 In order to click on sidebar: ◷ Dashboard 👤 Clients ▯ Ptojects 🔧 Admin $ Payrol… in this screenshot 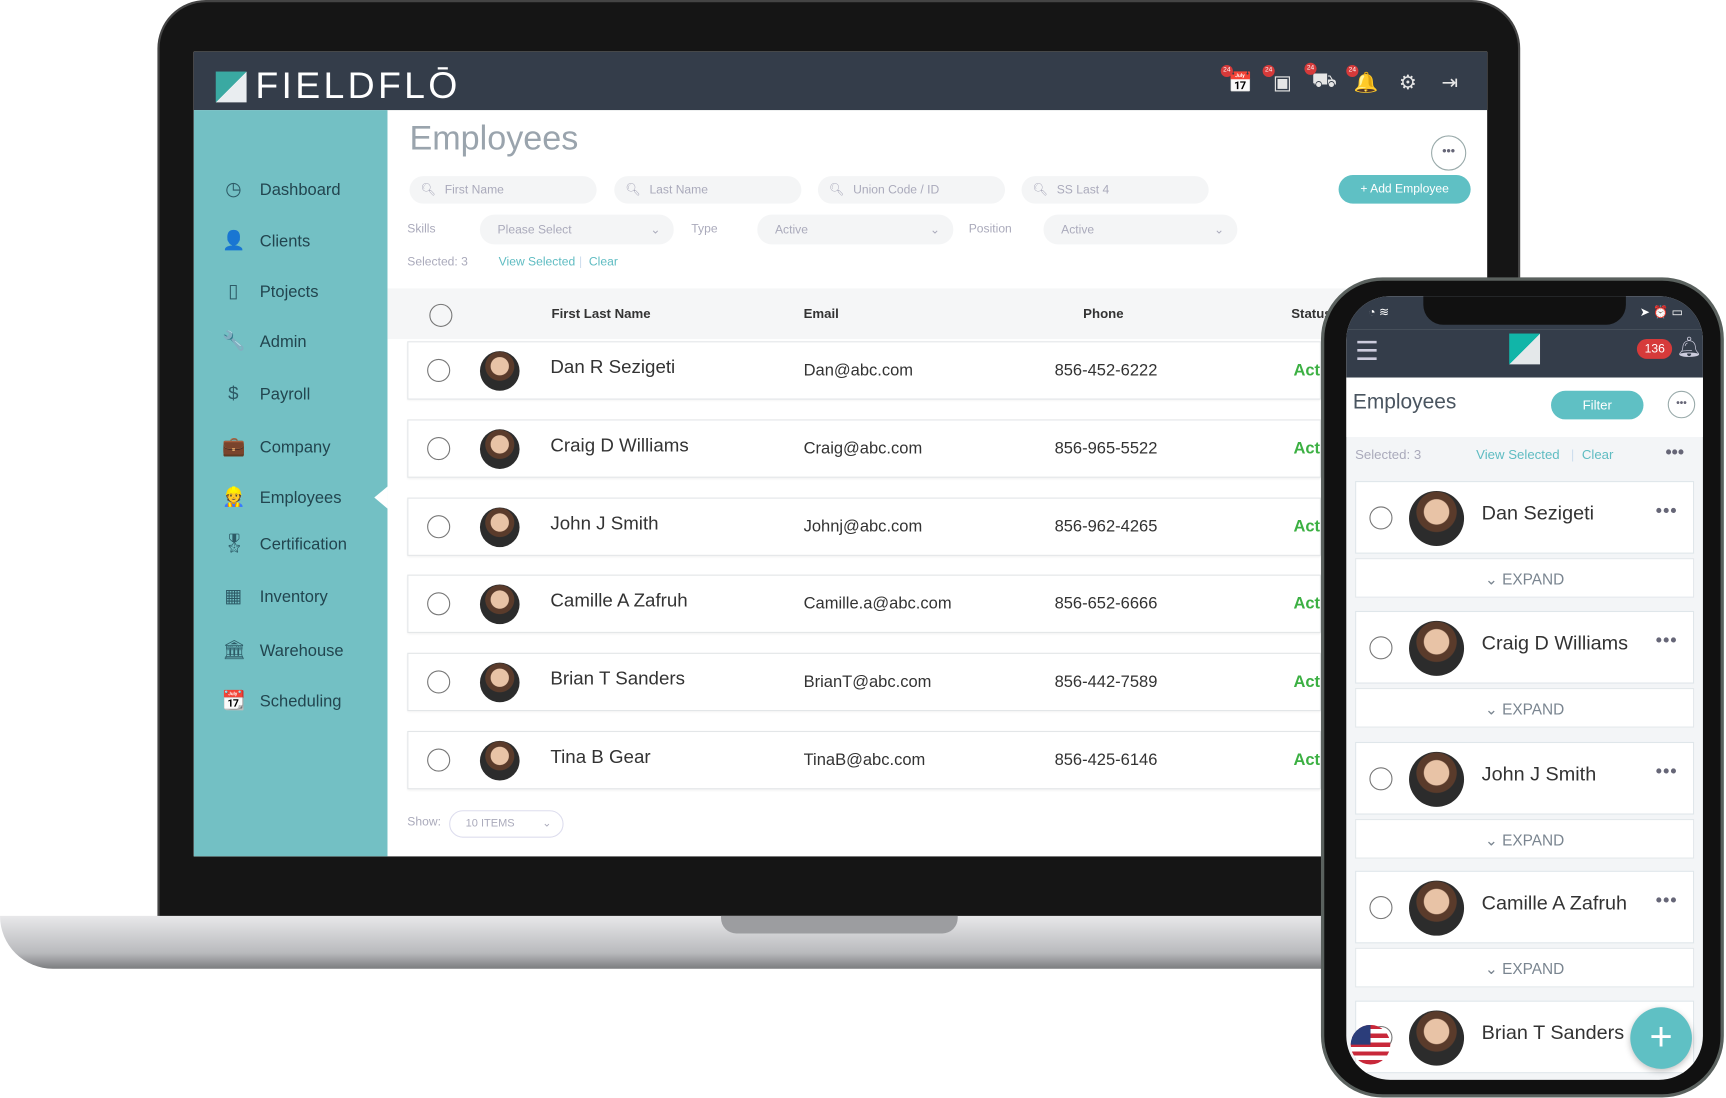, I will do `click(290, 483)`.